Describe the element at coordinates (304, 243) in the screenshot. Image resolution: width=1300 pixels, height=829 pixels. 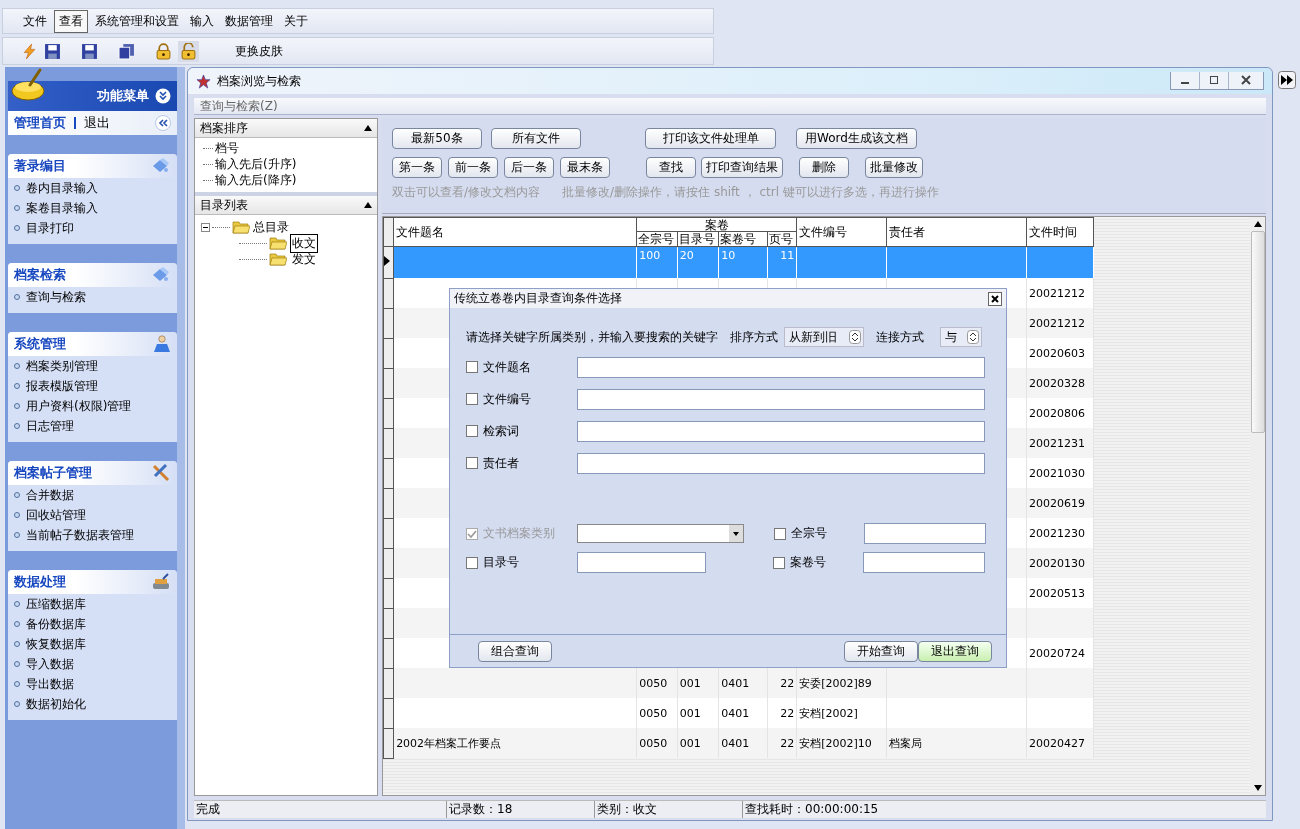
I see `tree-item: 收文` at that location.